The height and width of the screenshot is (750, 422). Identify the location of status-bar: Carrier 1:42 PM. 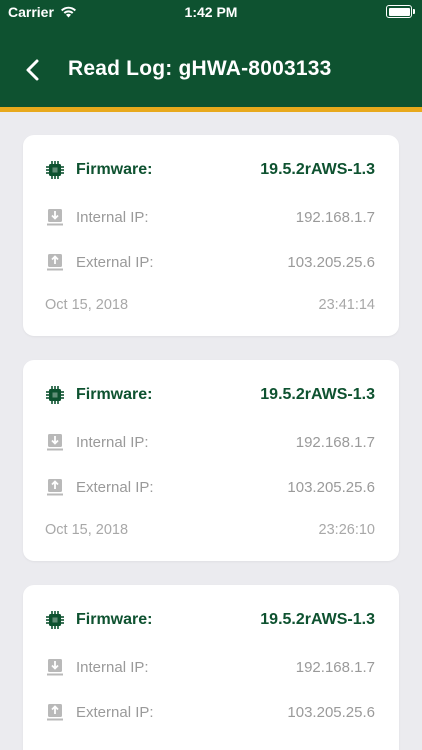
(211, 12).